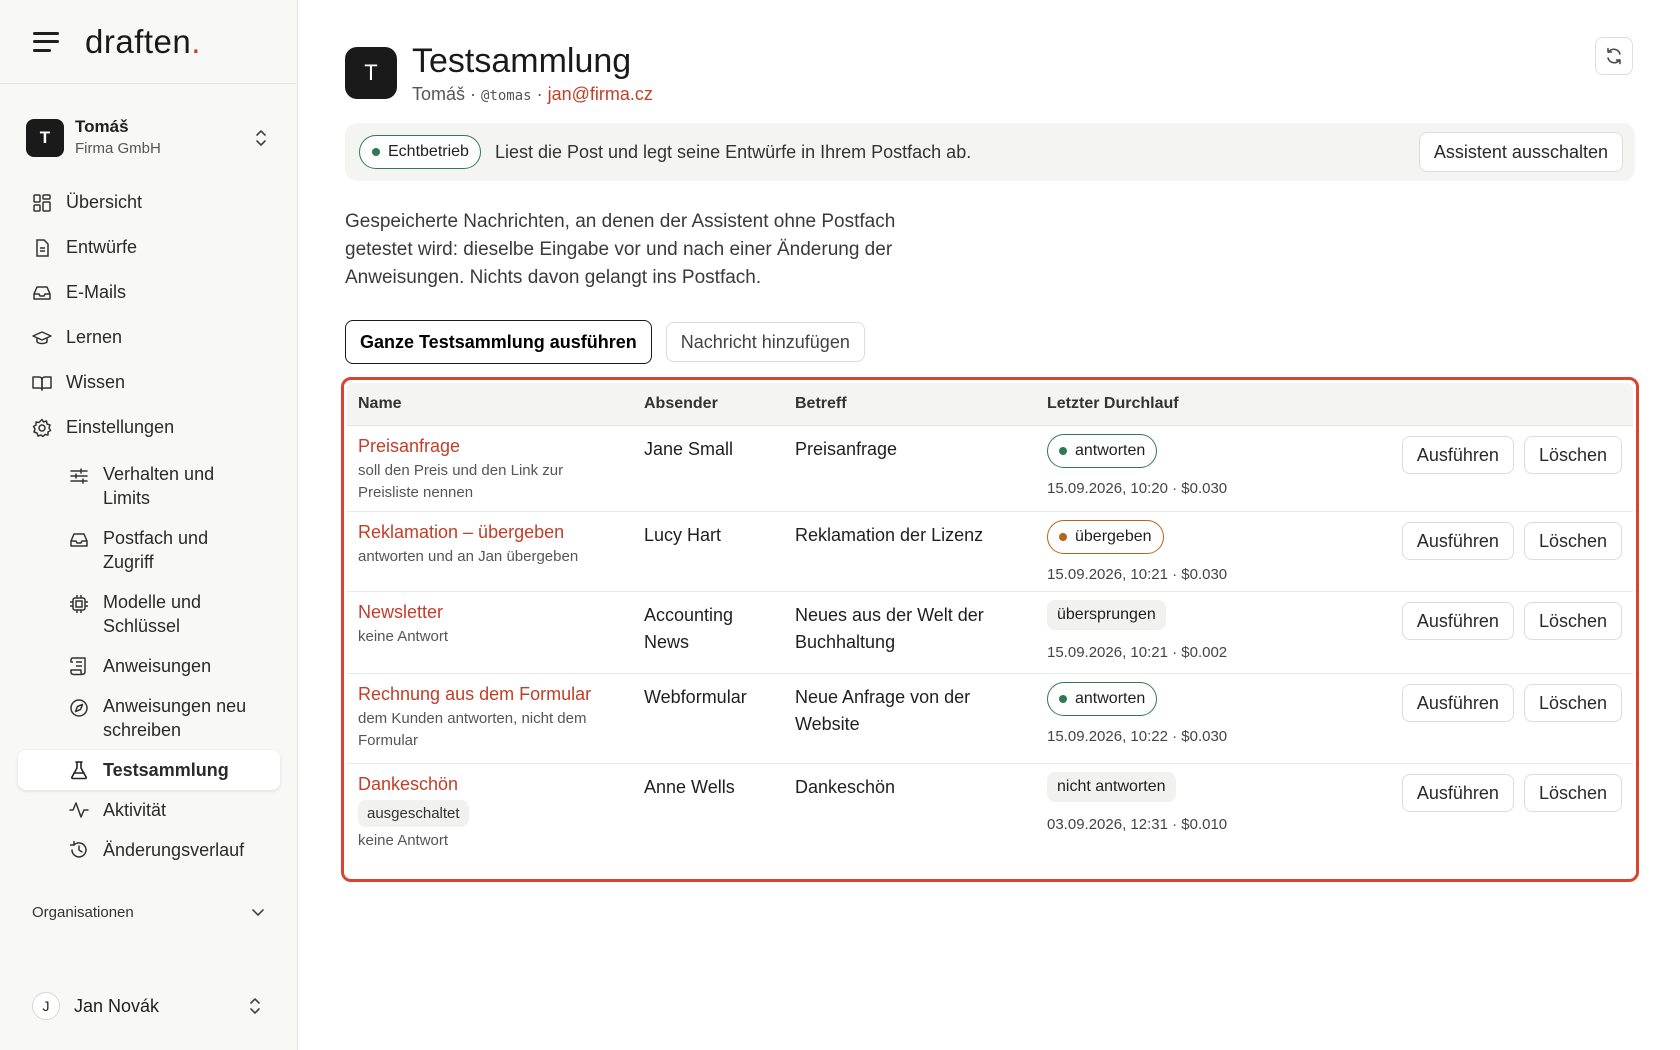  Describe the element at coordinates (1113, 403) in the screenshot. I see `column-header-last-run: Letzter Durchlauf` at that location.